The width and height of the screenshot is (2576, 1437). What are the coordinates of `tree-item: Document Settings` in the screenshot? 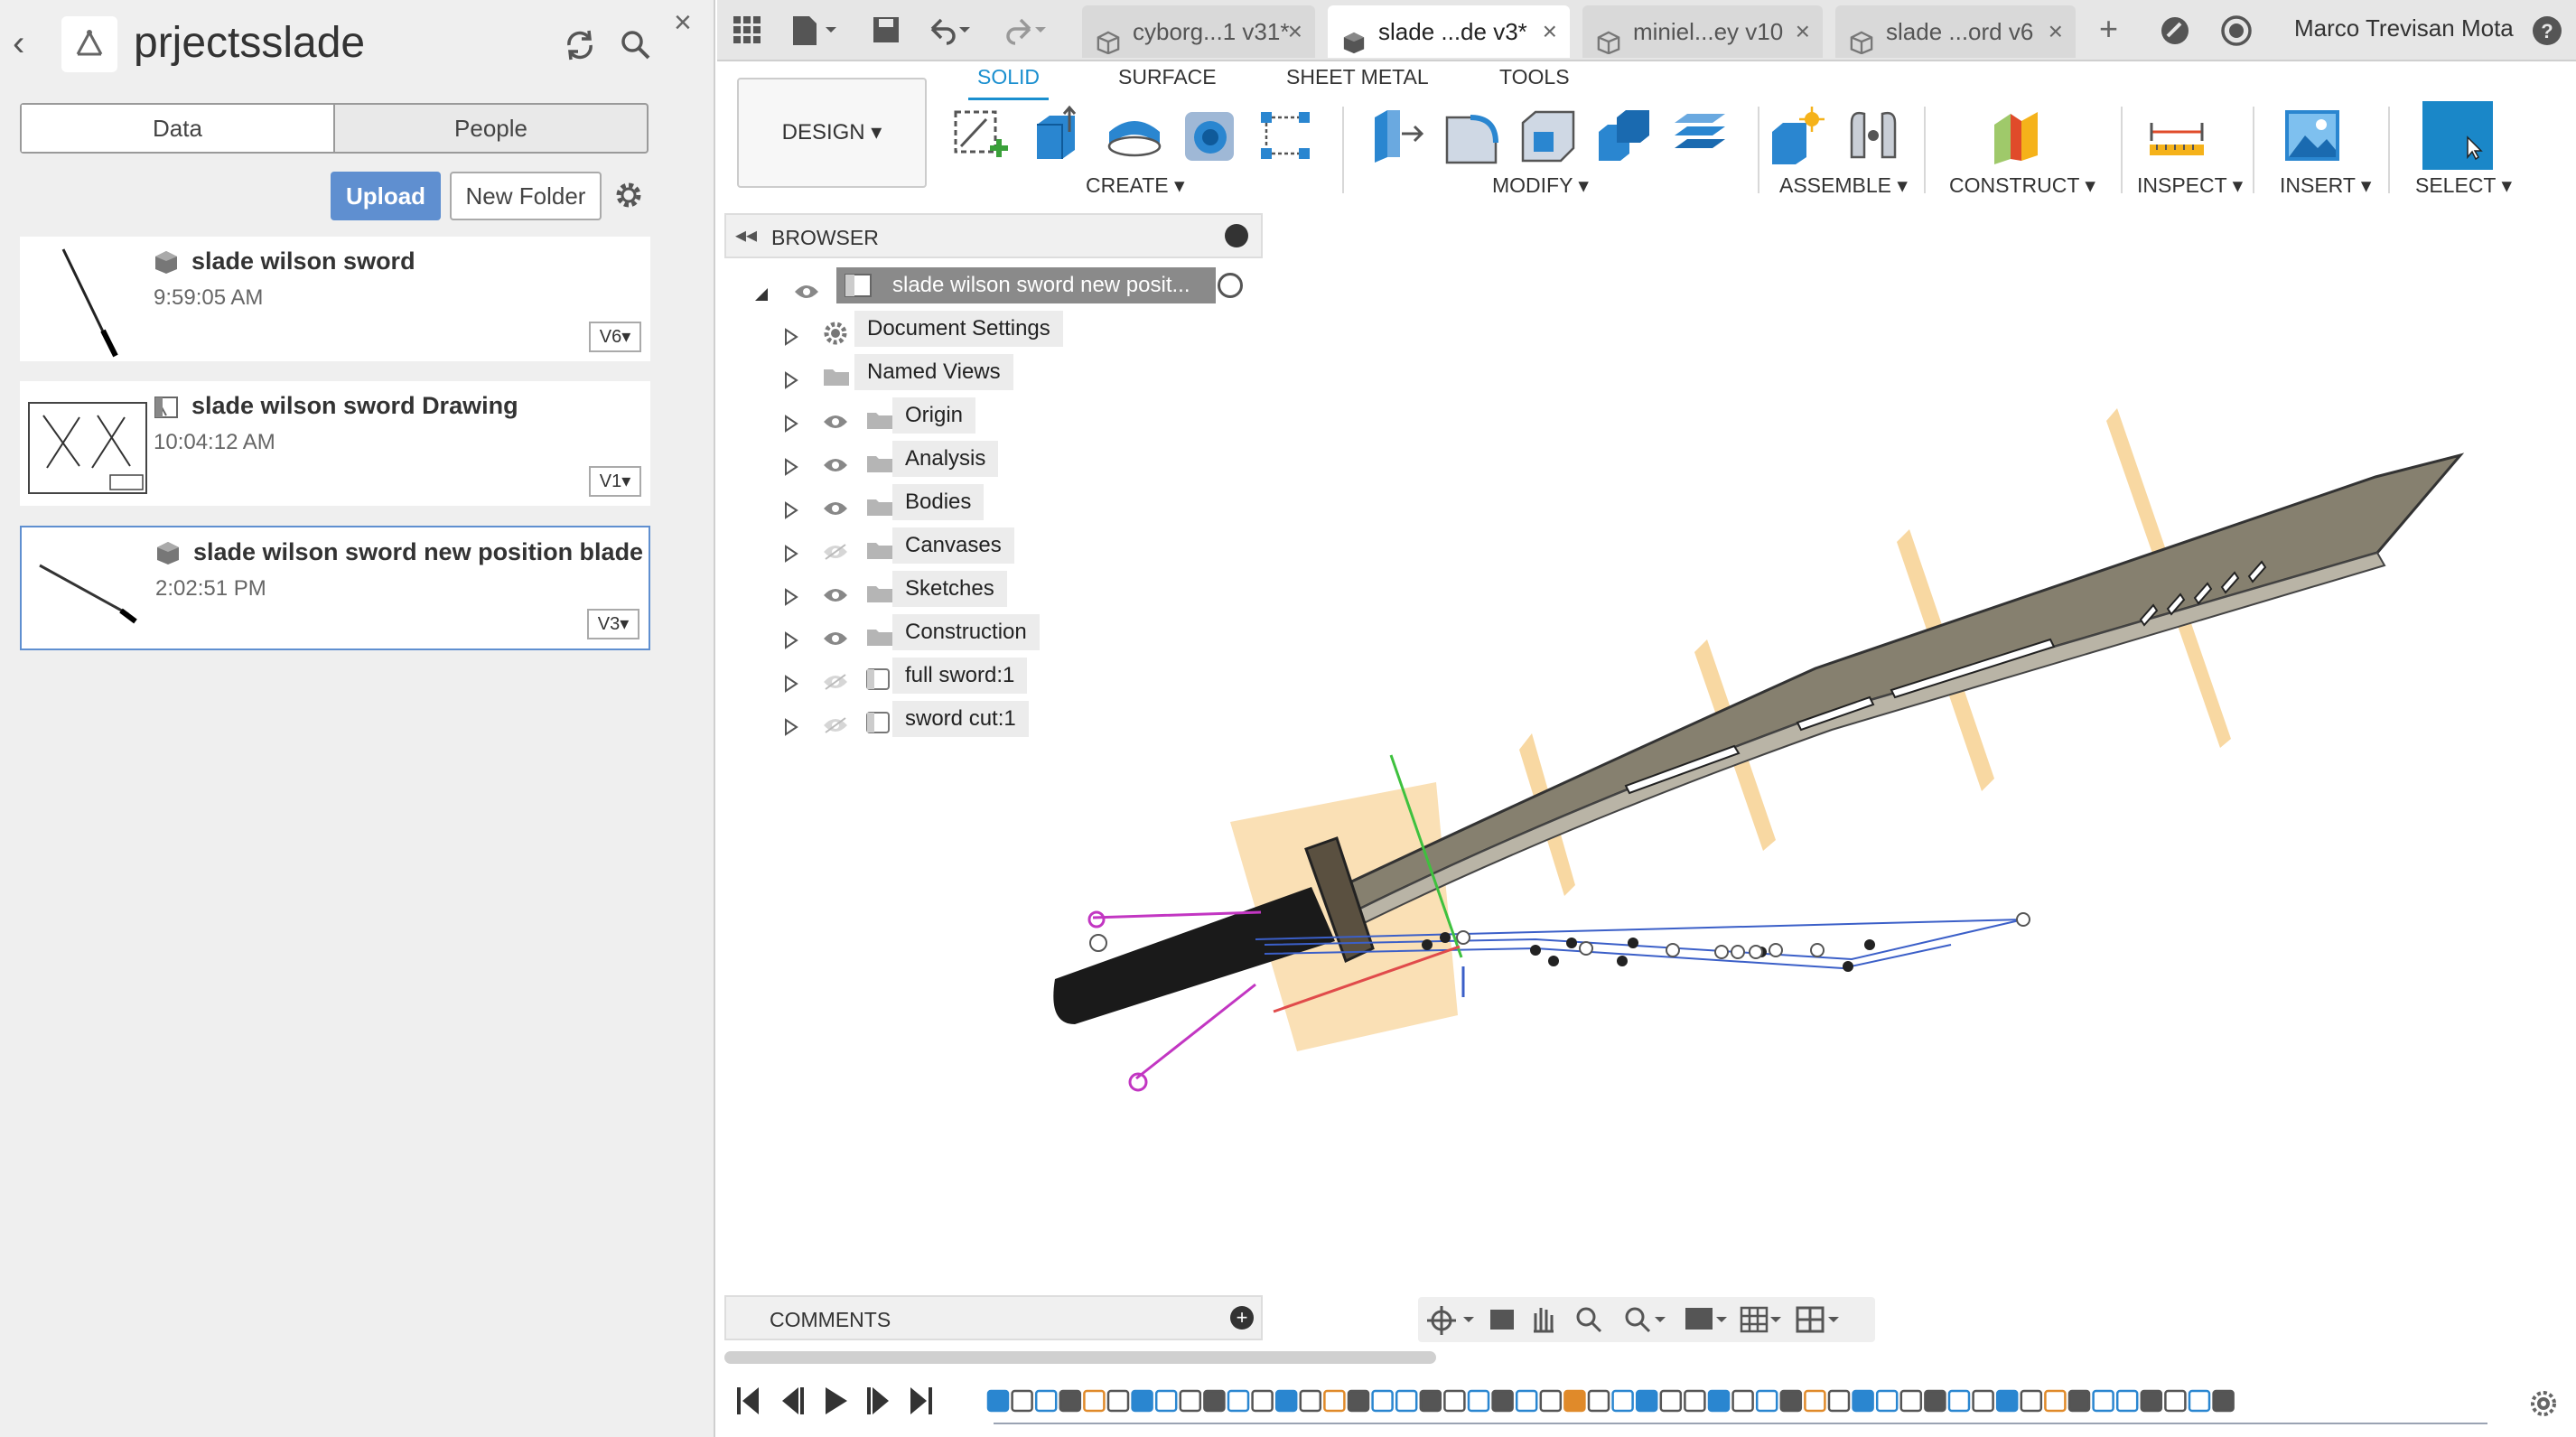 It's located at (1019, 329).